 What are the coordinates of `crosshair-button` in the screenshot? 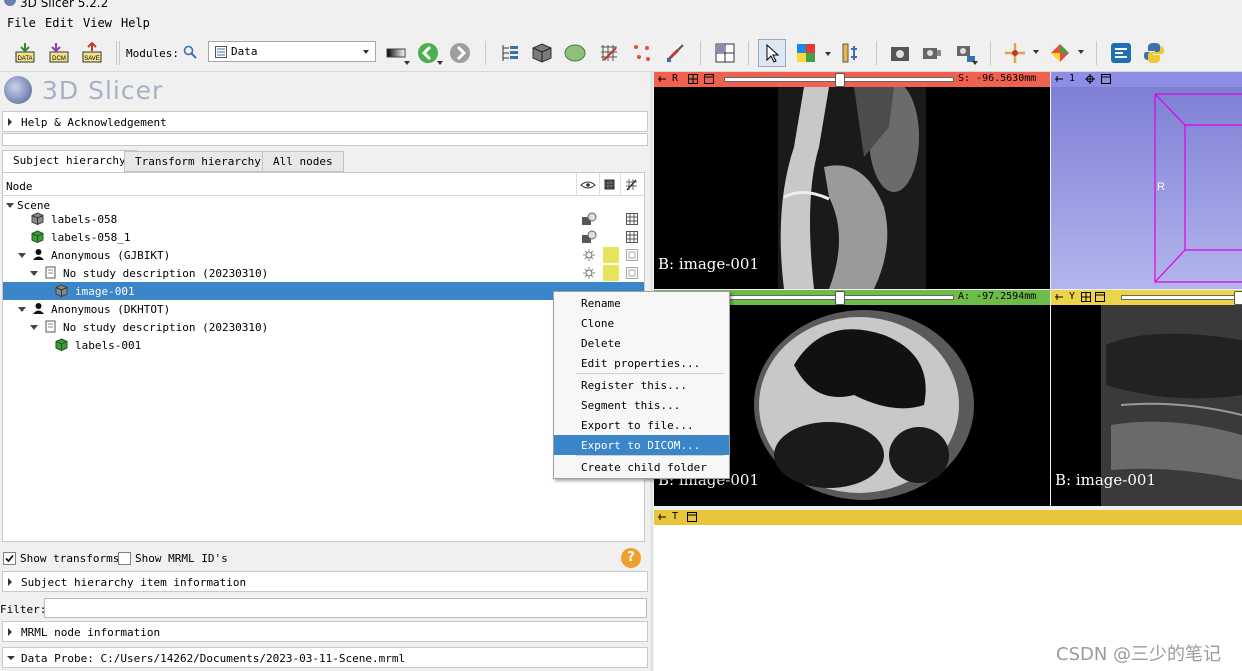 It's located at (806, 53).